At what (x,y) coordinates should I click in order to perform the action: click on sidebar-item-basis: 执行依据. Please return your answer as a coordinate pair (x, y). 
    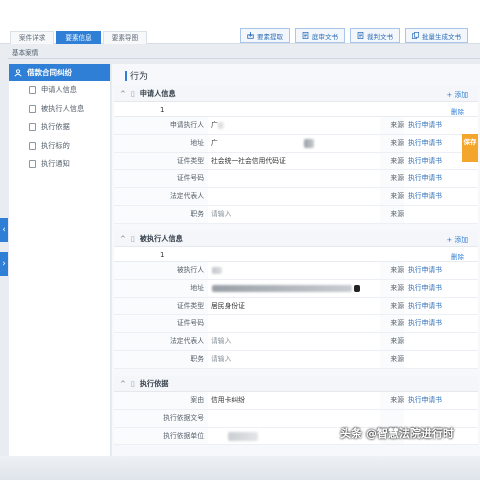
    Looking at the image, I should click on (59, 127).